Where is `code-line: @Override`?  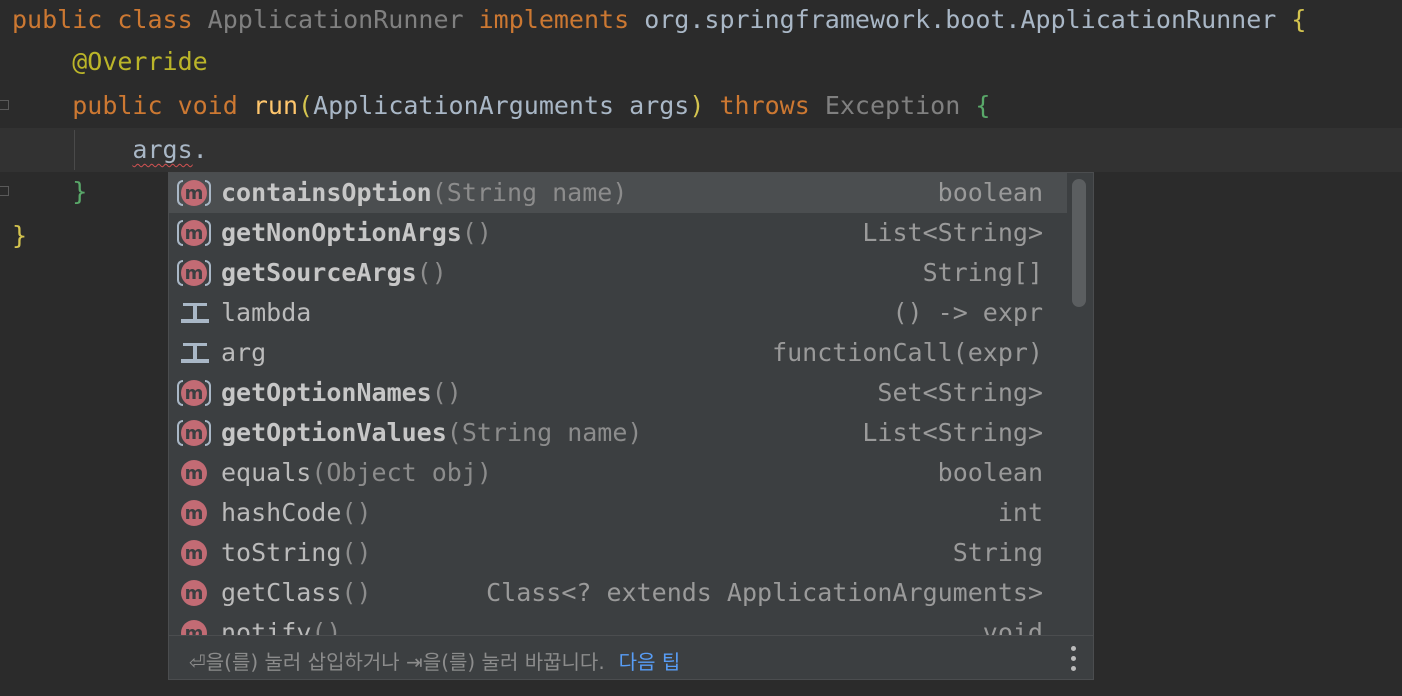
code-line: @Override is located at coordinates (110, 64).